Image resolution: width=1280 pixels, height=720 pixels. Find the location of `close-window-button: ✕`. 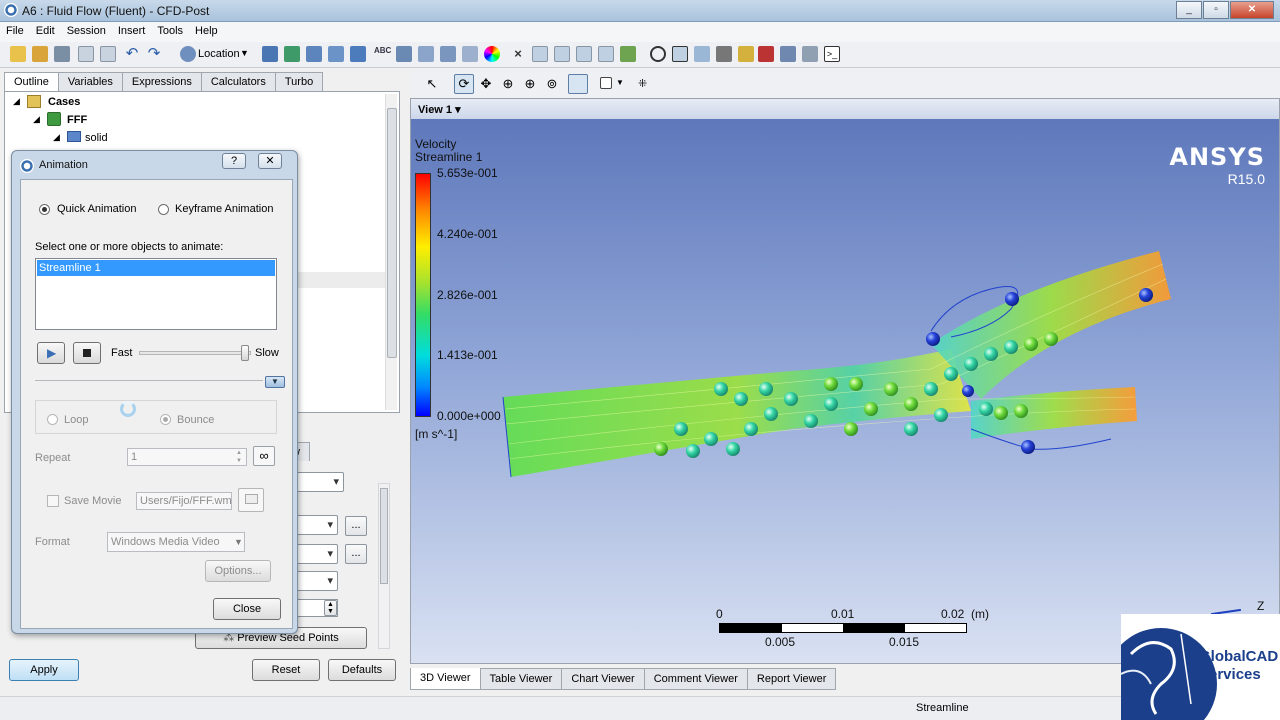

close-window-button: ✕ is located at coordinates (1252, 10).